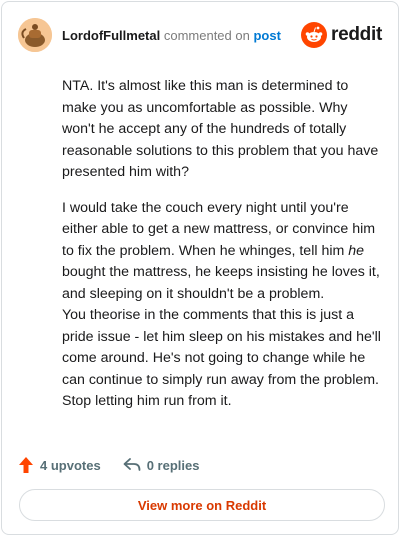 The width and height of the screenshot is (400, 536). I want to click on avatar-icon, so click(35, 35).